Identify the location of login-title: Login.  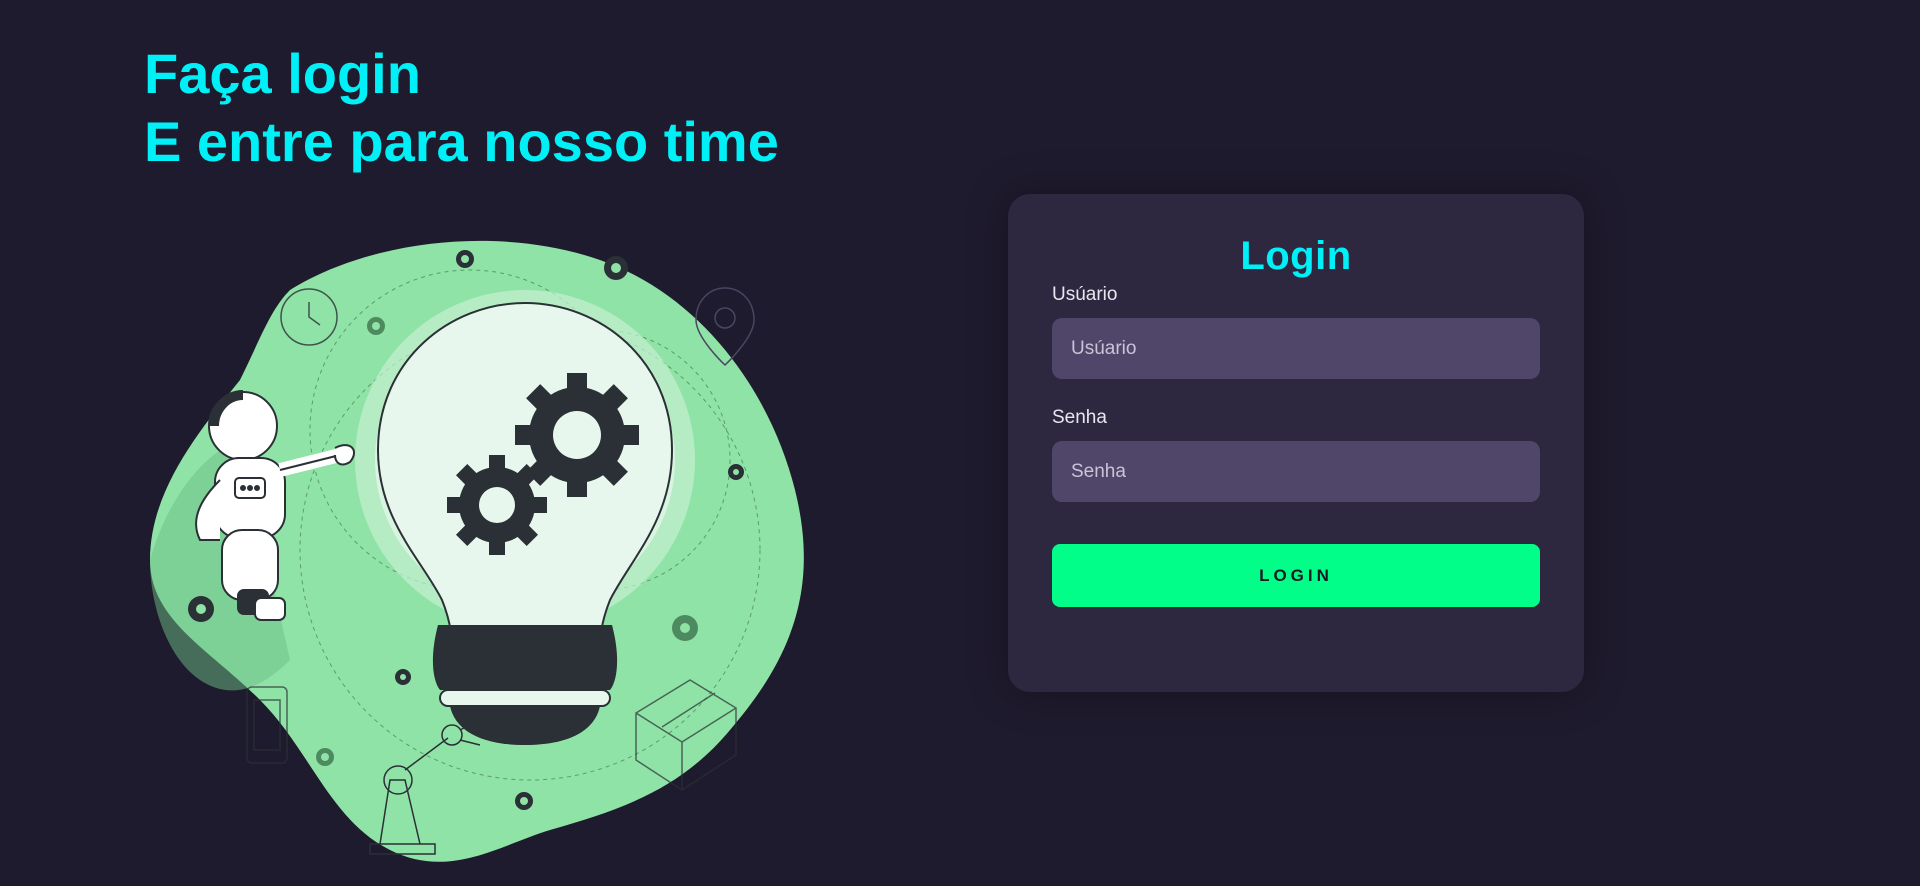
(1296, 256).